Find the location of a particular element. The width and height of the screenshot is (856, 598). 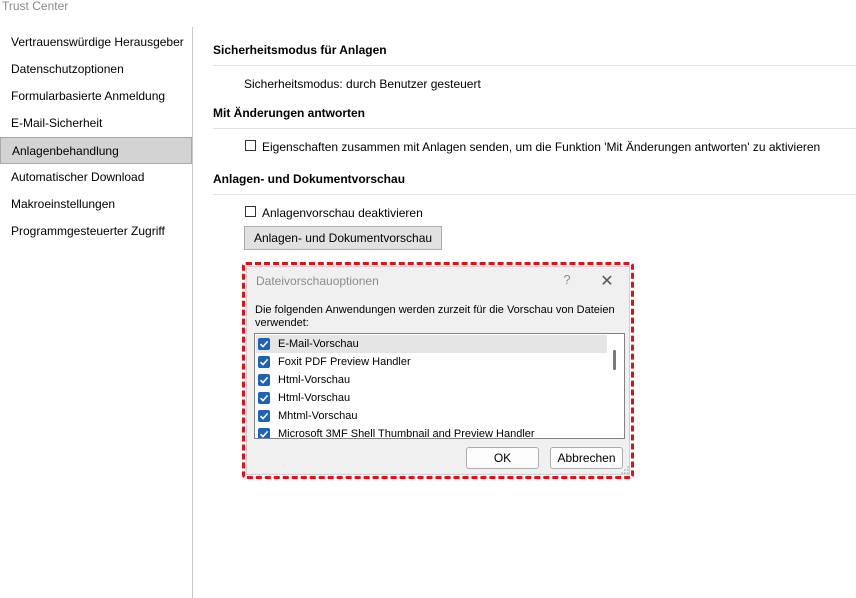

list-item-label: Foxit PDF Preview Handler is located at coordinates (344, 362).